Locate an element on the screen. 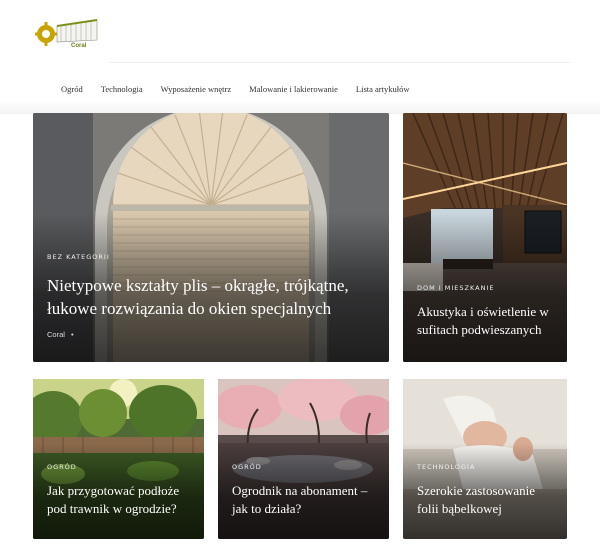 The width and height of the screenshot is (600, 560). post-title: Szerokie zastosowanie folii bąbelkowej is located at coordinates (491, 499).